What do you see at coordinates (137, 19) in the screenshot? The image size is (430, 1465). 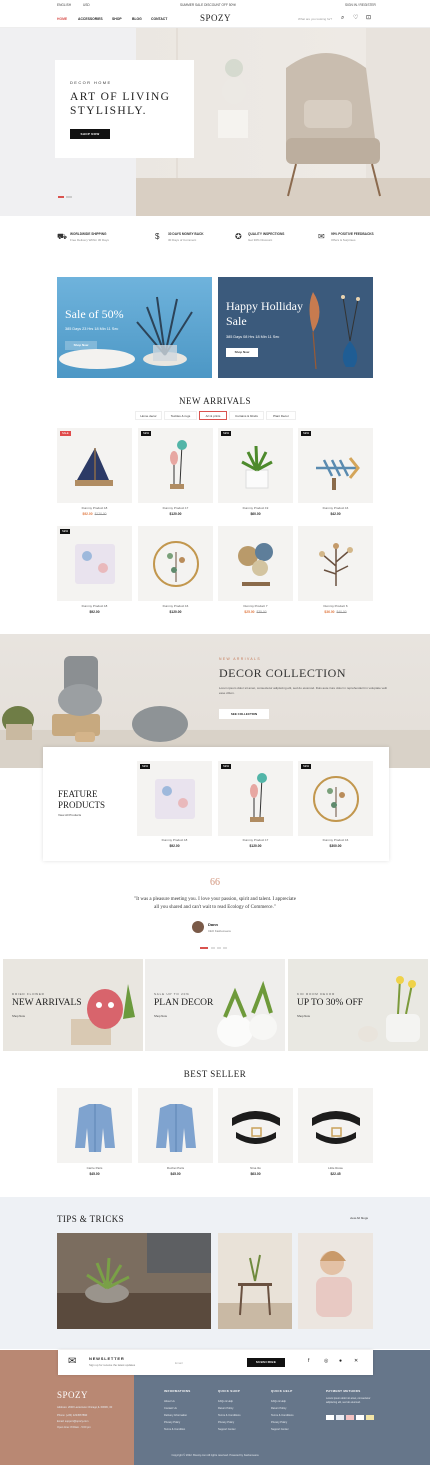 I see `nav-blog: BLOG` at bounding box center [137, 19].